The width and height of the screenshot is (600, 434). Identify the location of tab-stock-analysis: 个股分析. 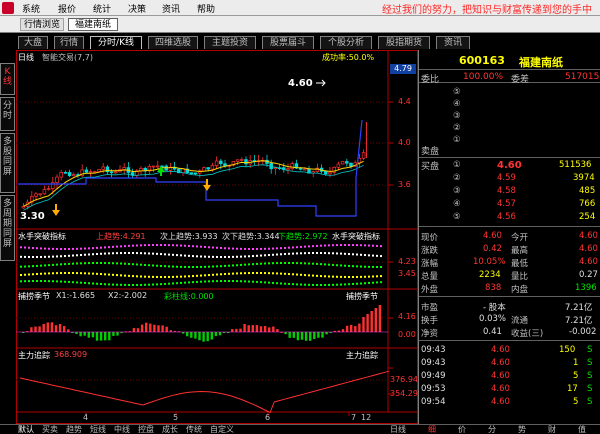
(346, 42).